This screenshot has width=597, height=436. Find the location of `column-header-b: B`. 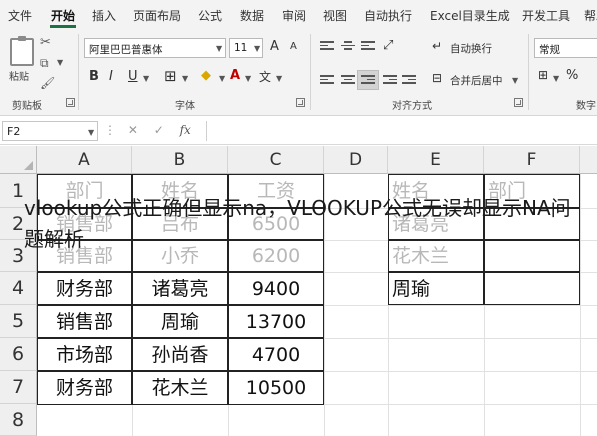

column-header-b: B is located at coordinates (180, 160).